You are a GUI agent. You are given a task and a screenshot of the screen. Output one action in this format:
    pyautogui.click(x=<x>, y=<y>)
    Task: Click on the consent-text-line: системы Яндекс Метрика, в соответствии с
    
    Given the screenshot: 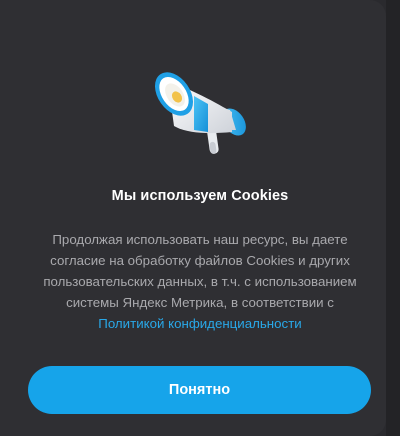 What is the action you would take?
    pyautogui.click(x=200, y=302)
    